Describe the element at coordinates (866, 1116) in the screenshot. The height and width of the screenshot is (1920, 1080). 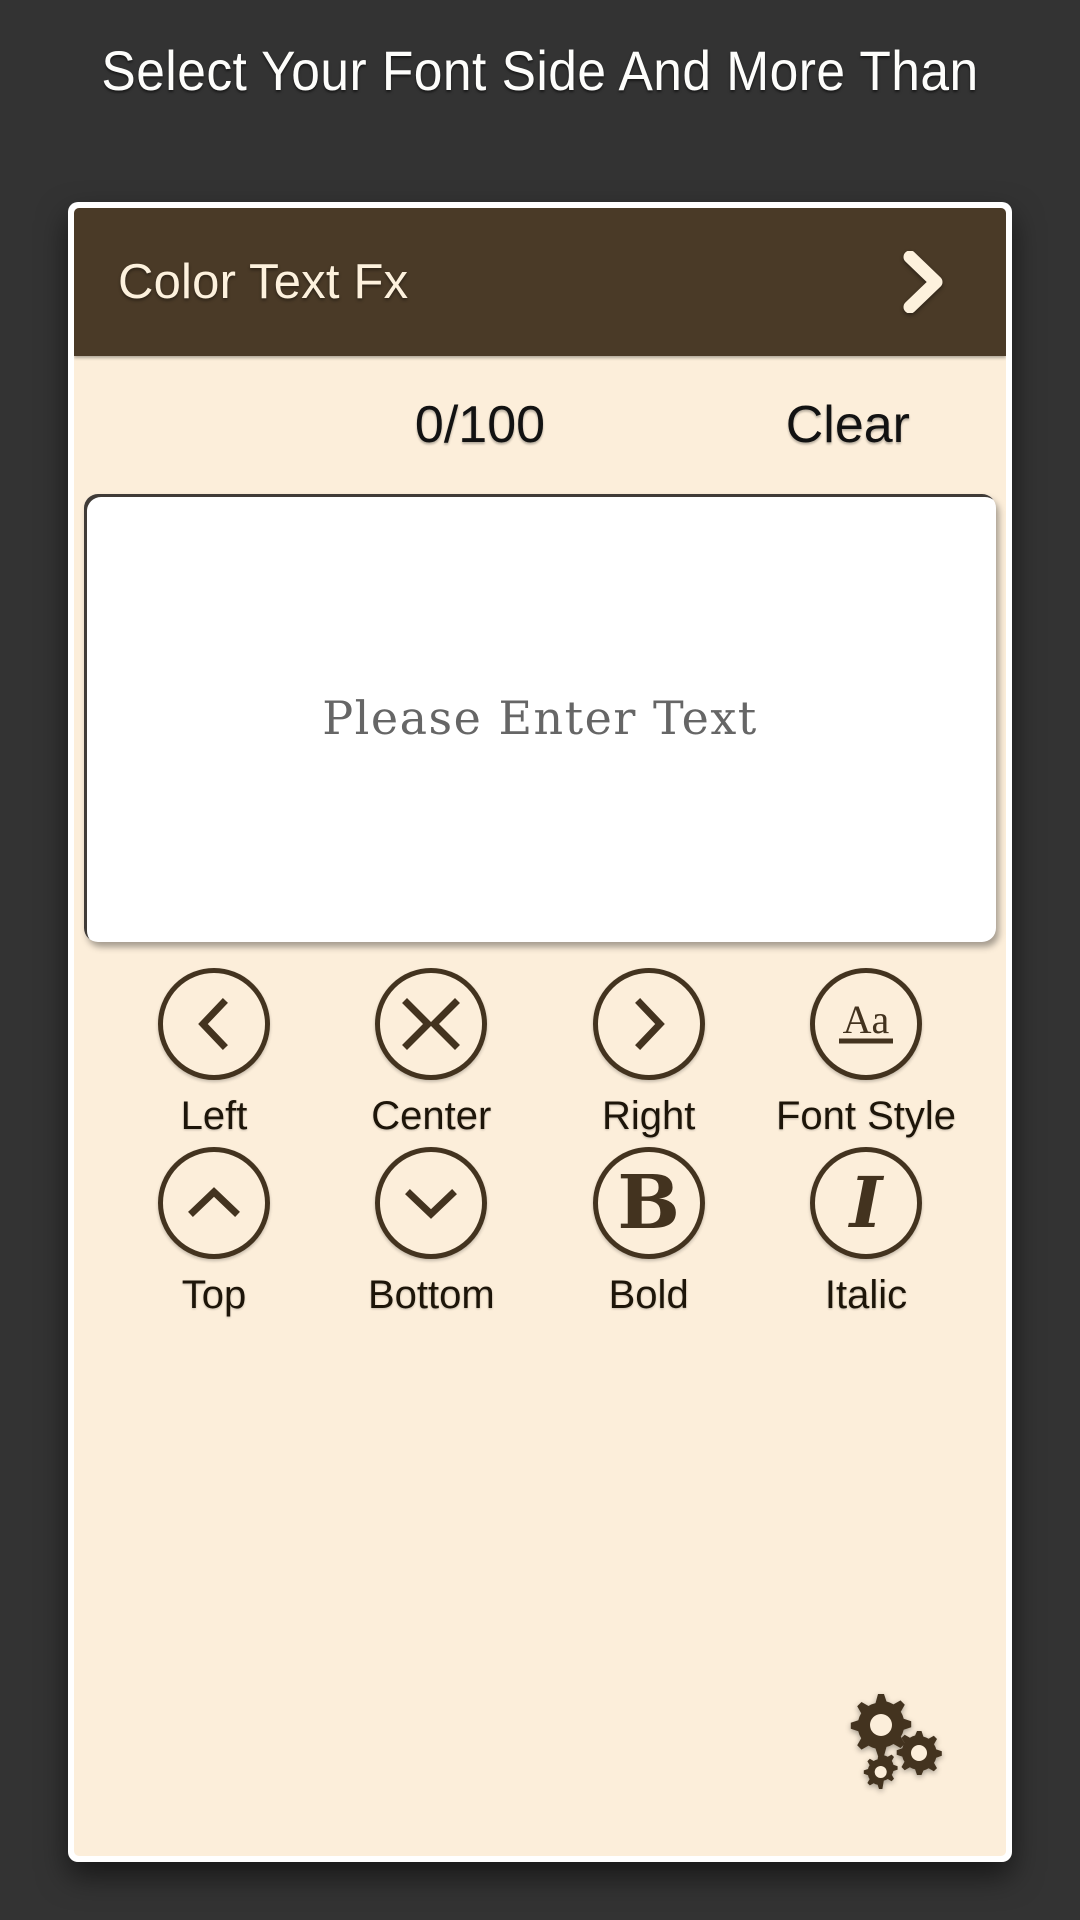
I see `tool-font-style-label: Font Style` at that location.